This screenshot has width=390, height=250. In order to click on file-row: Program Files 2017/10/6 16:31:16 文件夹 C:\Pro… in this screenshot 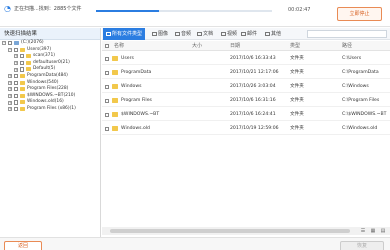, I will do `click(246, 100)`.